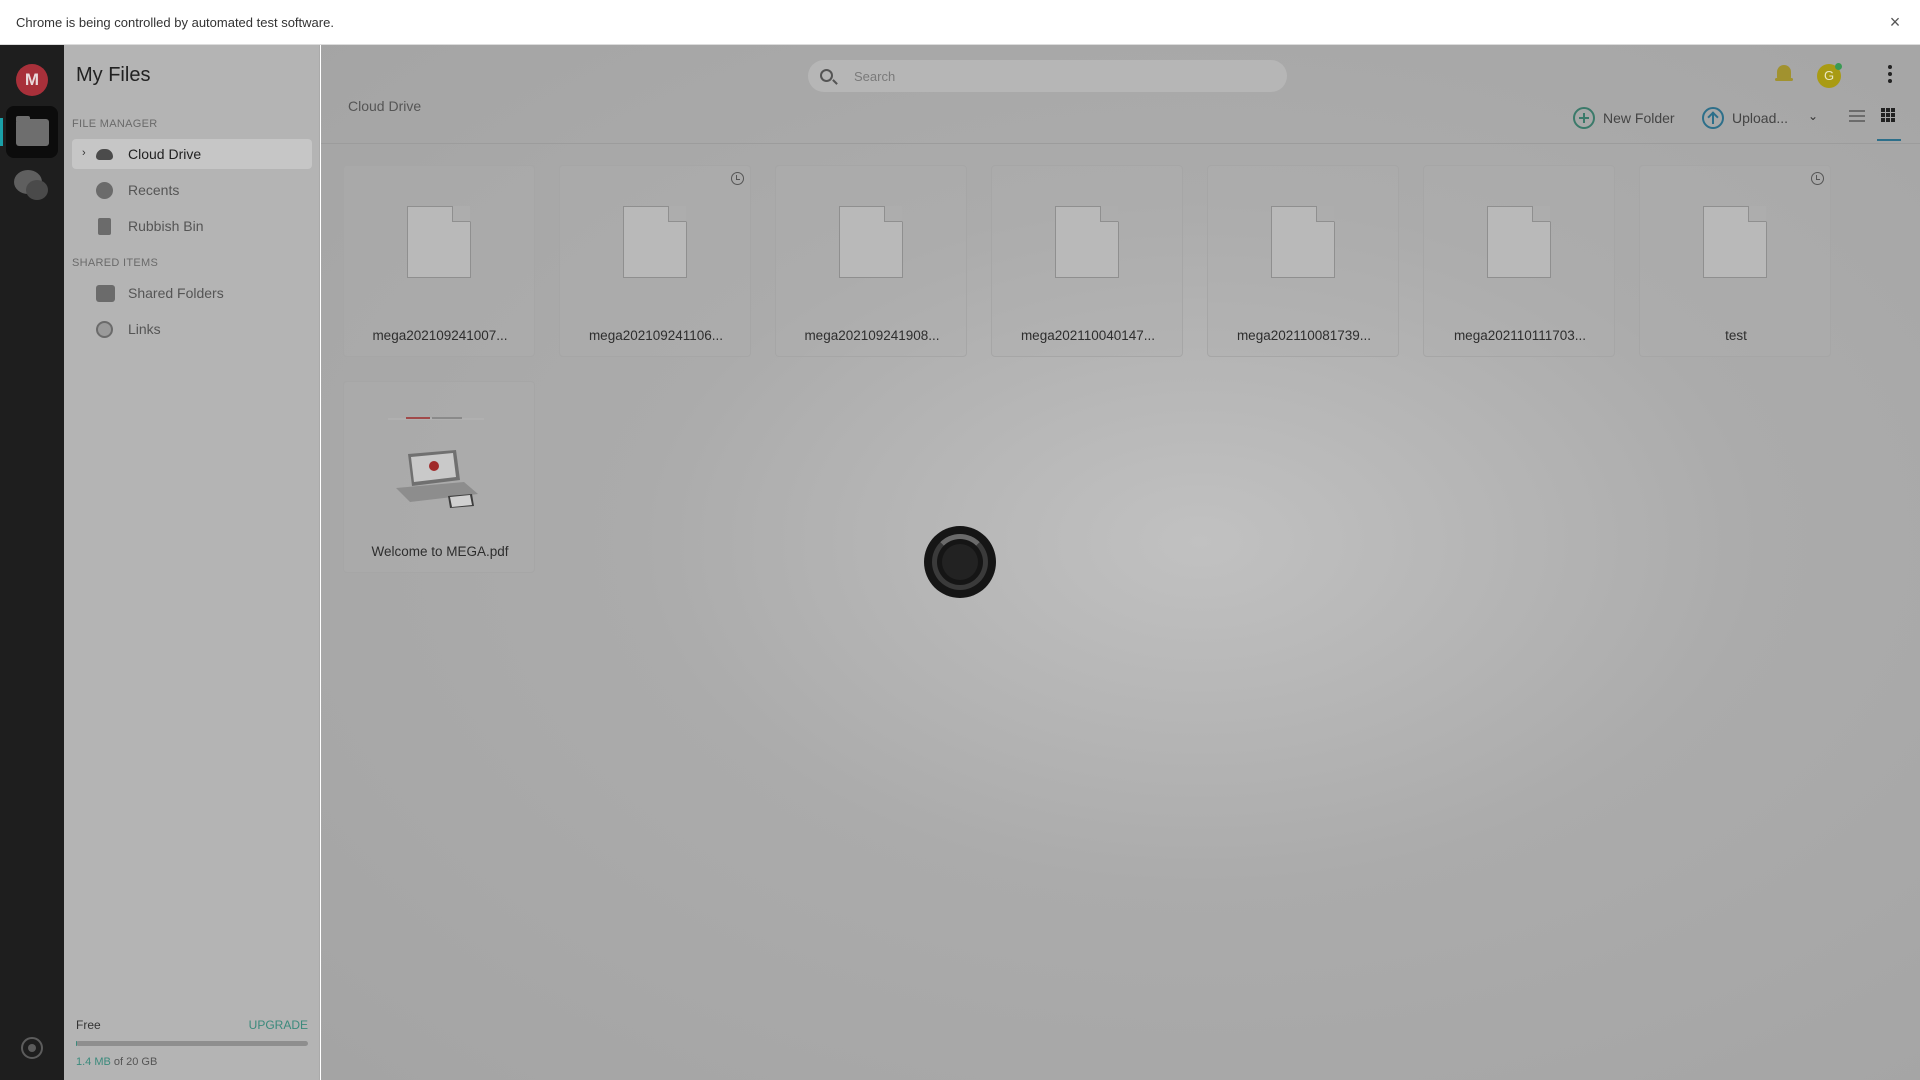 The height and width of the screenshot is (1080, 1920). What do you see at coordinates (440, 551) in the screenshot?
I see `file-name: Welcome to MEGA.pdf` at bounding box center [440, 551].